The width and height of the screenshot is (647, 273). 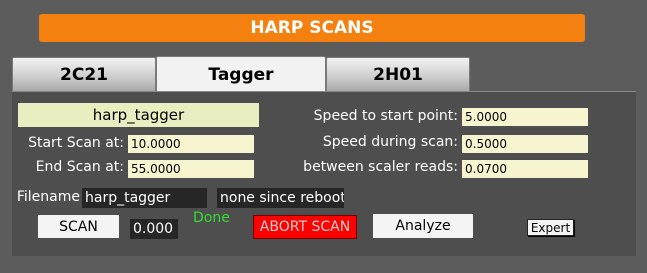 I want to click on tab-2c21: 2C21, so click(x=84, y=74).